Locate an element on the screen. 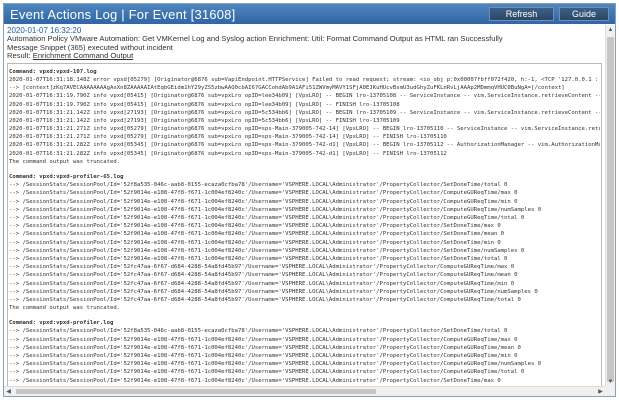 The height and width of the screenshot is (400, 619). scroll-down-arrow-icon: ▼ is located at coordinates (610, 381).